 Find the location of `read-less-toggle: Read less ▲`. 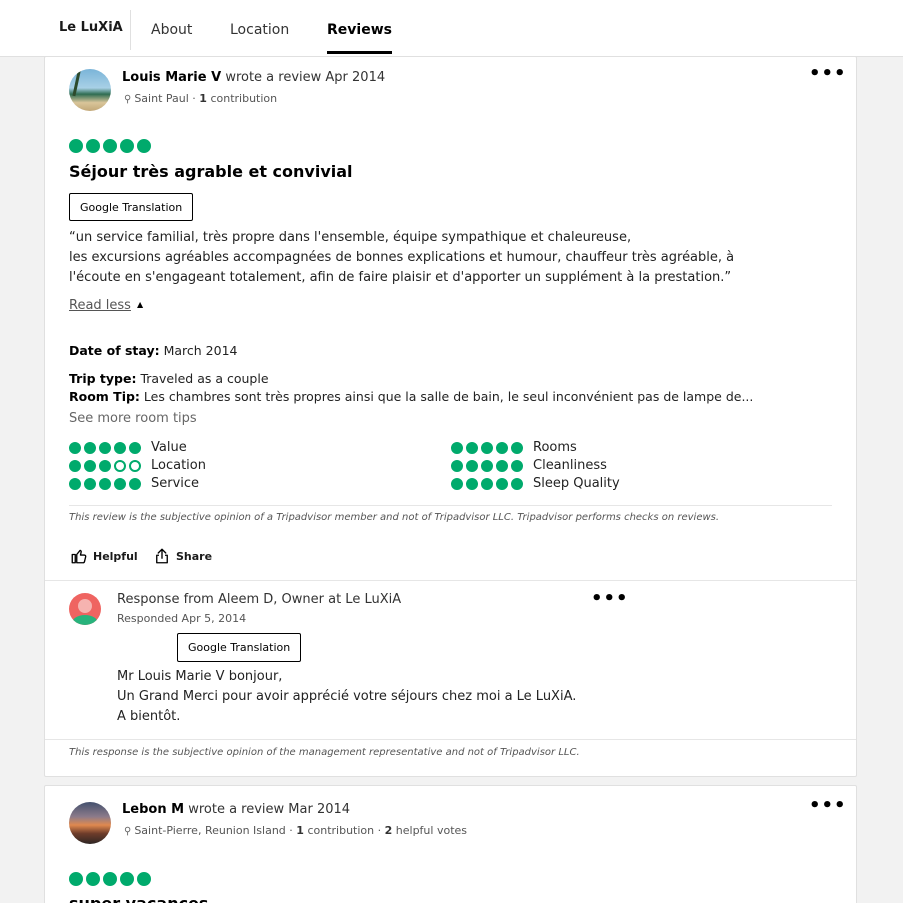

read-less-toggle: Read less ▲ is located at coordinates (106, 303).